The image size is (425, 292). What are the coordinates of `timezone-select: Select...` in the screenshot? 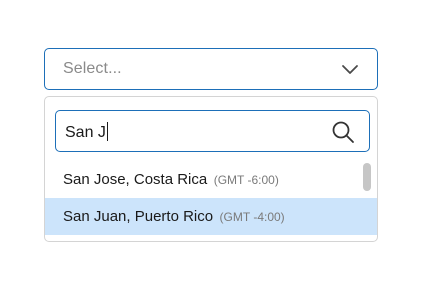 It's located at (211, 69).